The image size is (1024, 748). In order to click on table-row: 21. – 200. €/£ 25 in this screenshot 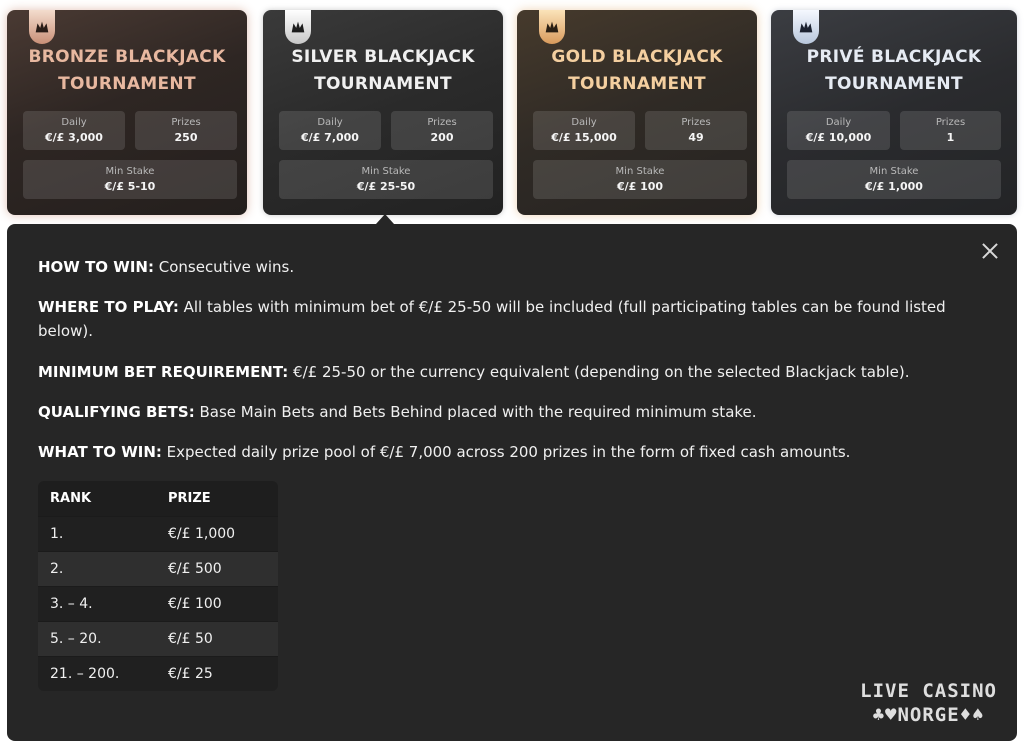, I will do `click(158, 673)`.